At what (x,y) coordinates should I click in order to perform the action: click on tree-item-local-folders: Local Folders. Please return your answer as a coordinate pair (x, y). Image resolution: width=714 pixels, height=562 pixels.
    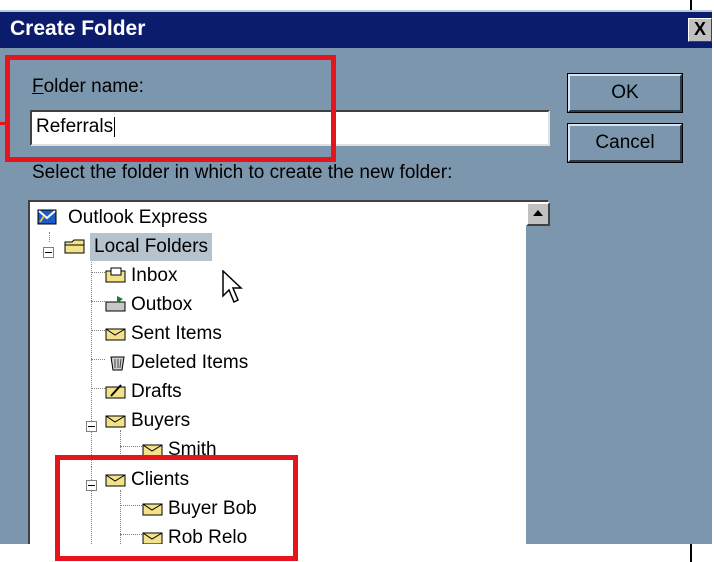
    Looking at the image, I should click on (184, 247).